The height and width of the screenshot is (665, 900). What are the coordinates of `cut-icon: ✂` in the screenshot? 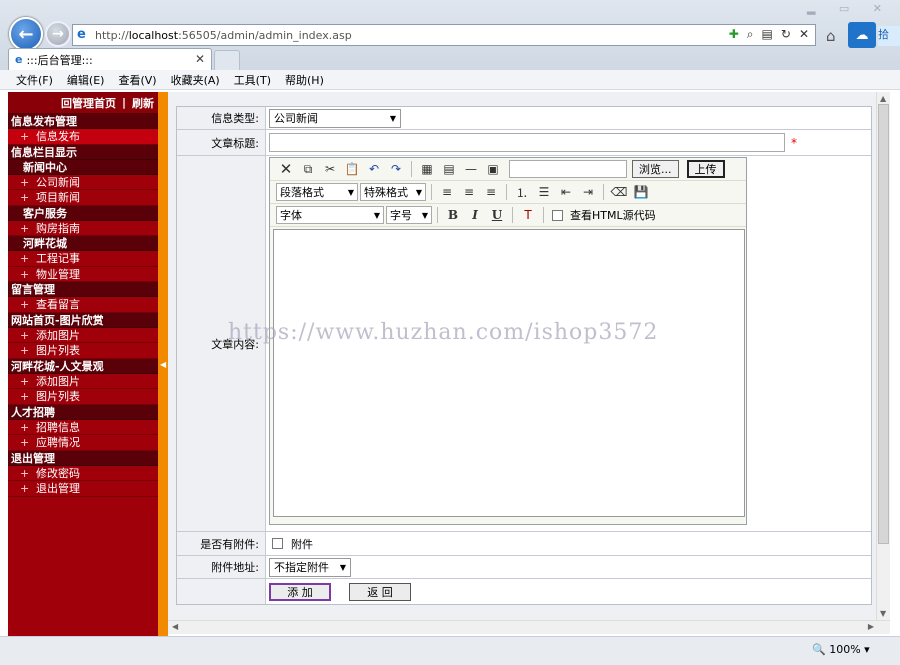 It's located at (330, 169).